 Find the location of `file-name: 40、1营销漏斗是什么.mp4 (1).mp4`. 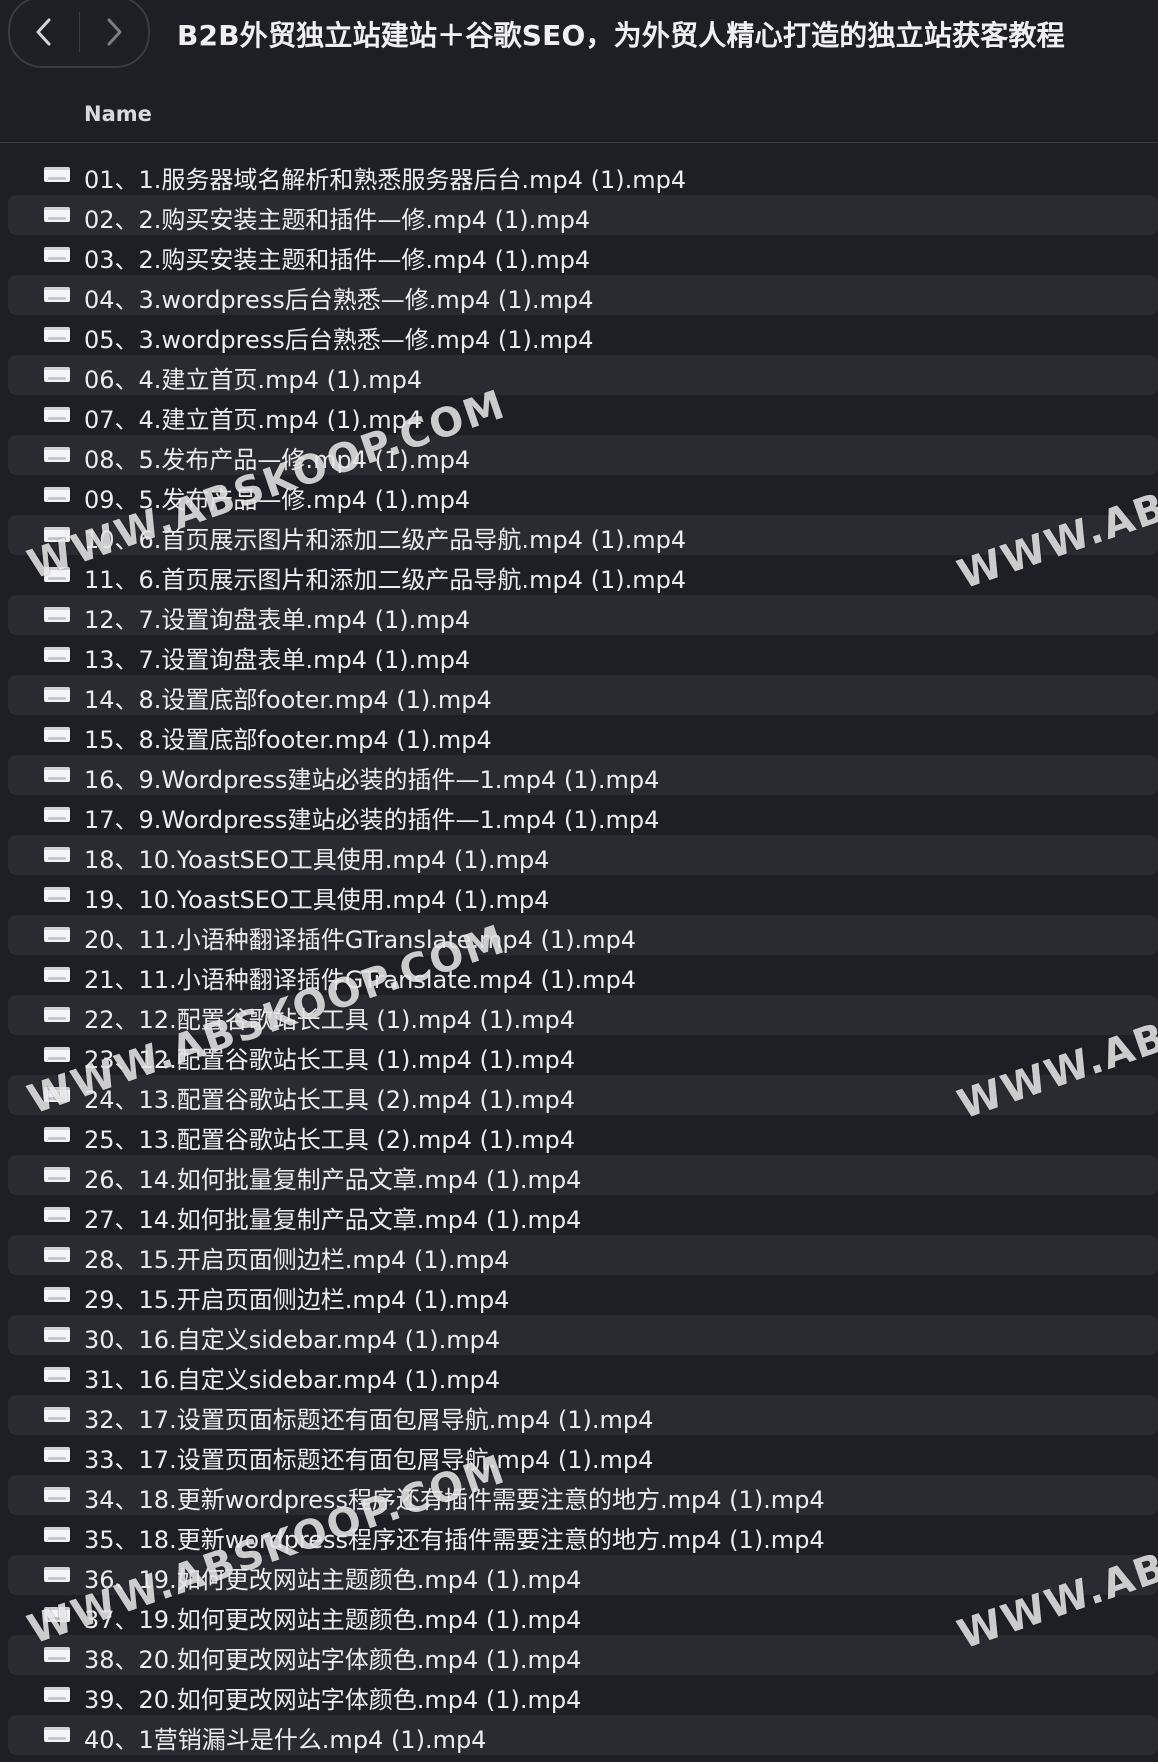

file-name: 40、1营销漏斗是什么.mp4 (1).mp4 is located at coordinates (285, 1740).